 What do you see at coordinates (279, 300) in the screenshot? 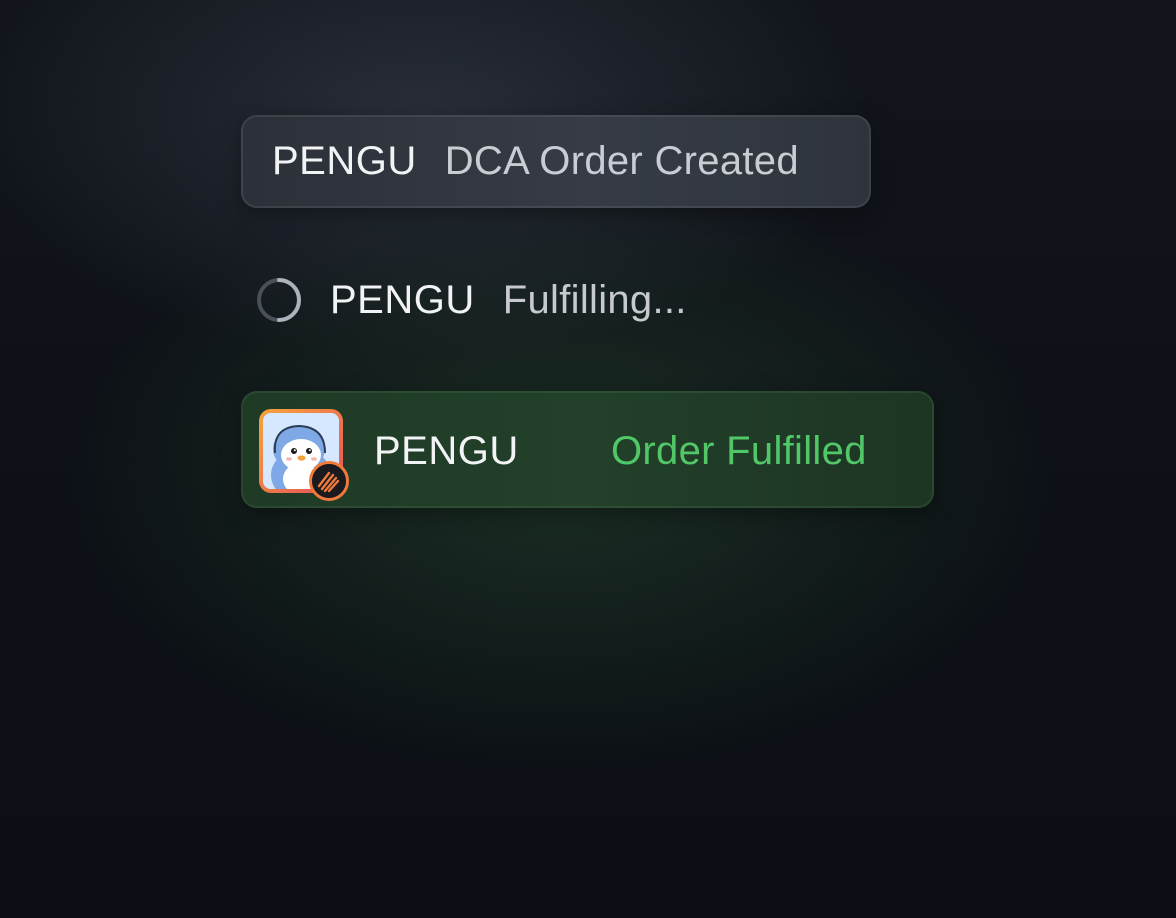
I see `loading-spinner-icon` at bounding box center [279, 300].